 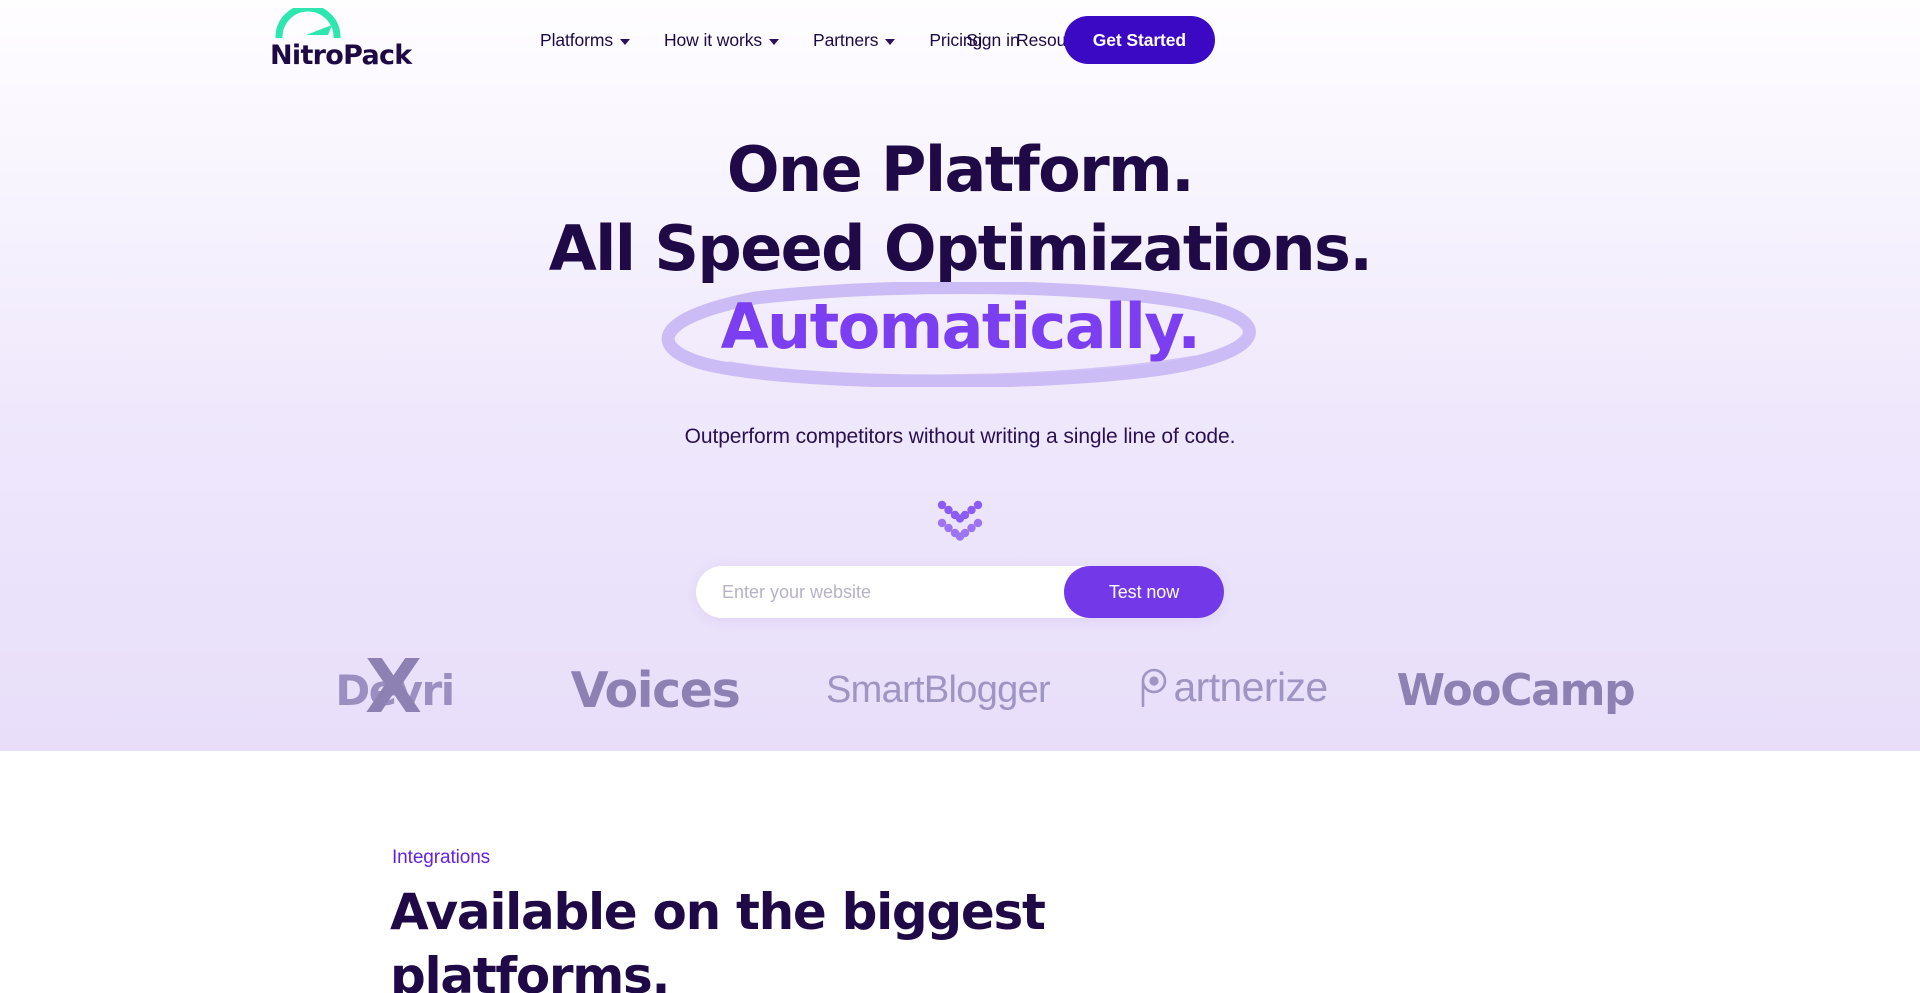 What do you see at coordinates (713, 39) in the screenshot?
I see `nav-label: How it works` at bounding box center [713, 39].